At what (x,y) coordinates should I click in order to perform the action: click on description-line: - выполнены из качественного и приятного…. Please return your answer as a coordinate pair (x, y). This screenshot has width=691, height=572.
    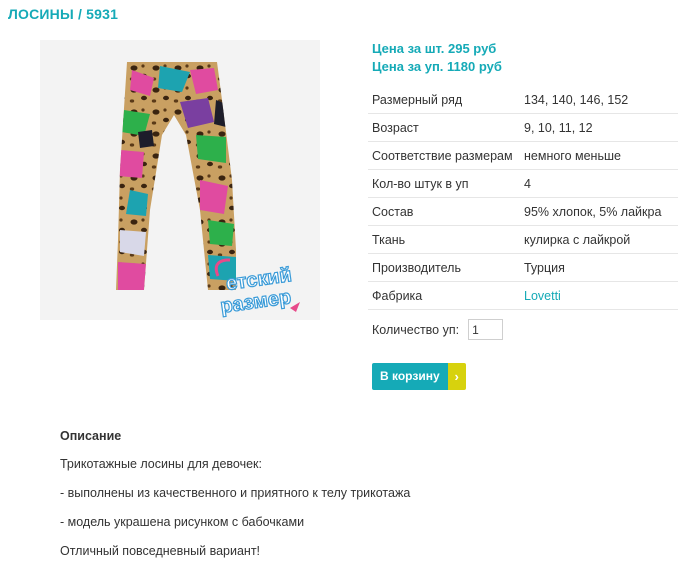
    Looking at the image, I should click on (235, 493).